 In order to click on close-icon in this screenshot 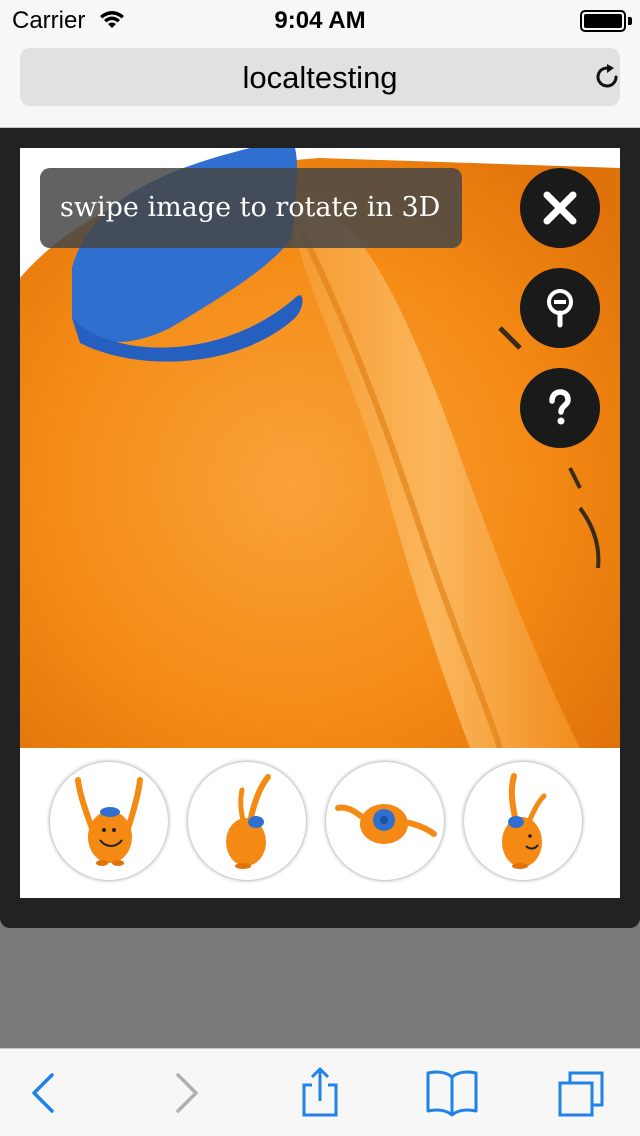, I will do `click(560, 208)`.